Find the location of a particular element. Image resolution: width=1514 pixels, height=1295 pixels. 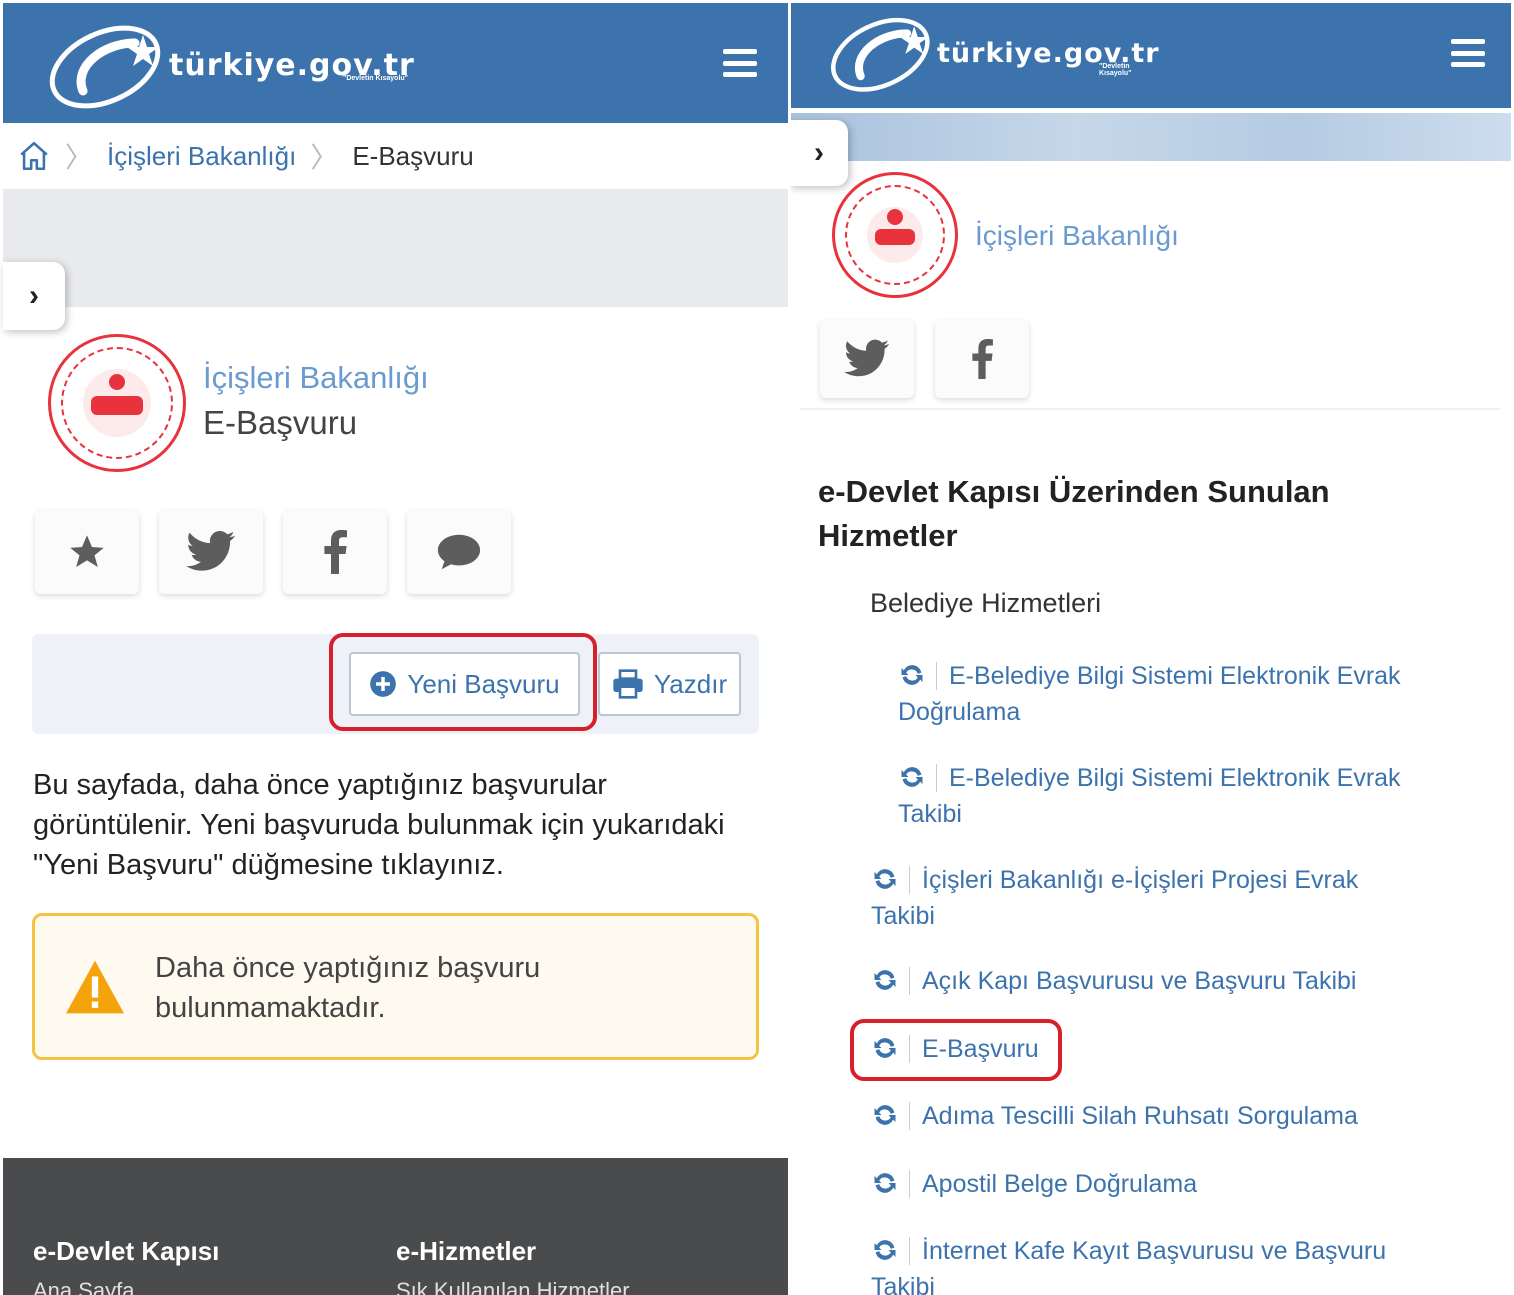

service-link: Apostil Belge Doğrulama is located at coordinates (1151, 1184).